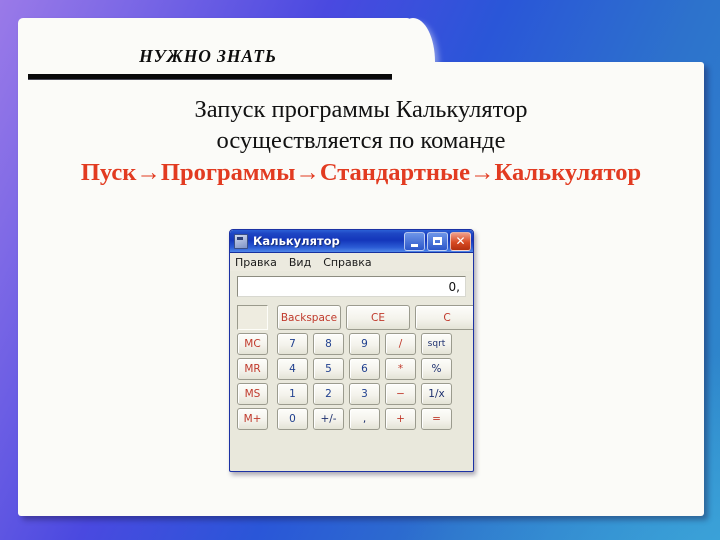 The height and width of the screenshot is (540, 720). Describe the element at coordinates (364, 419) in the screenshot. I see `calc-button-decimal: ,` at that location.